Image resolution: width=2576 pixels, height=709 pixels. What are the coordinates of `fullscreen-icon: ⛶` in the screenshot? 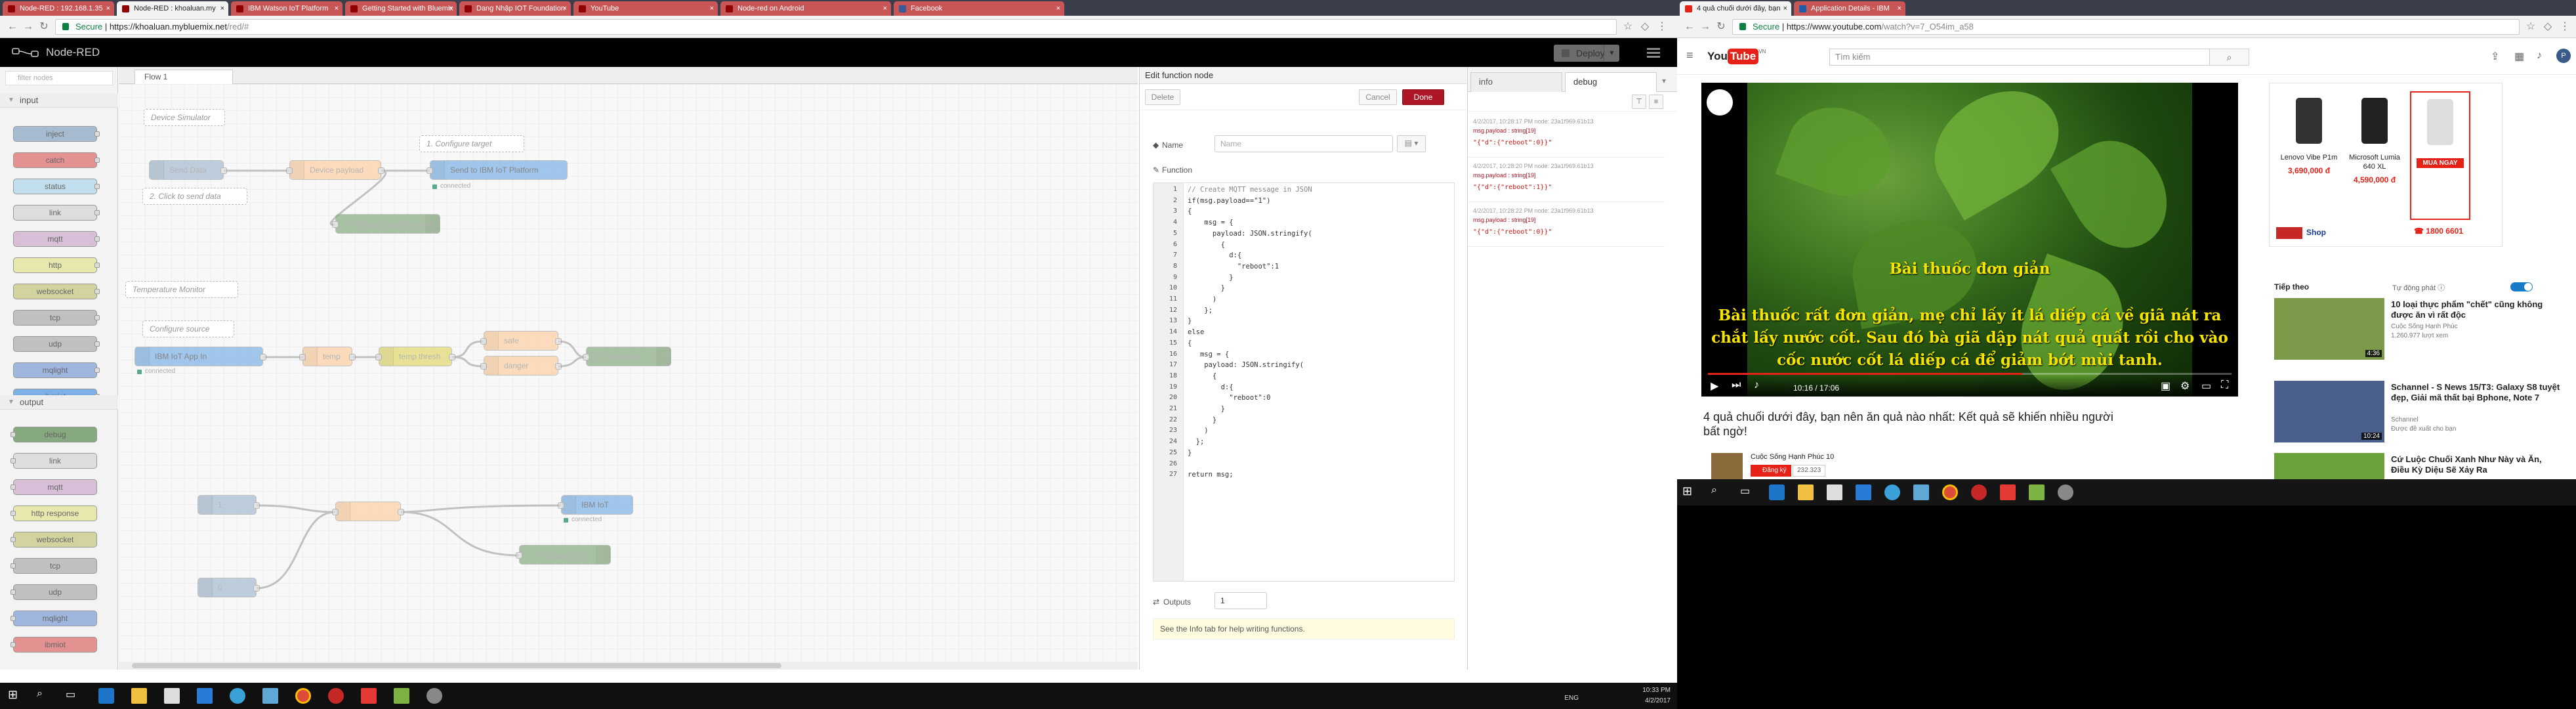 It's located at (2225, 385).